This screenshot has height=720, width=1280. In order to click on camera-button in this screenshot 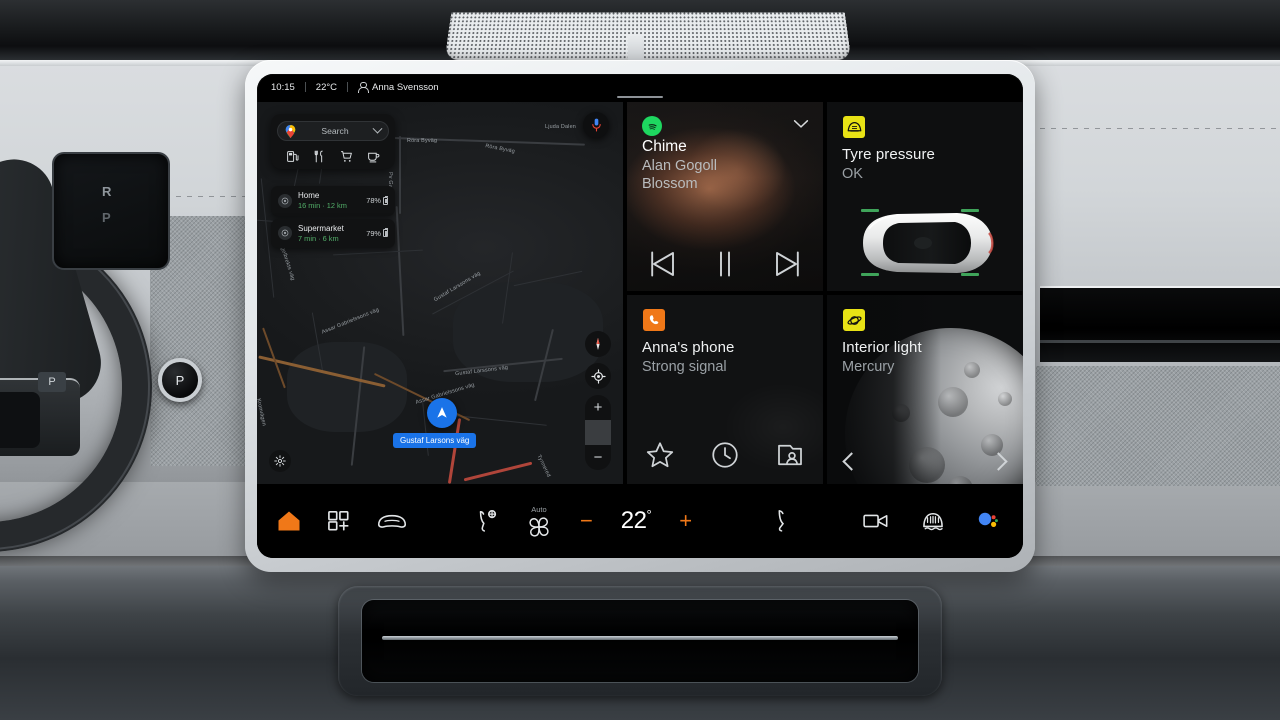, I will do `click(876, 521)`.